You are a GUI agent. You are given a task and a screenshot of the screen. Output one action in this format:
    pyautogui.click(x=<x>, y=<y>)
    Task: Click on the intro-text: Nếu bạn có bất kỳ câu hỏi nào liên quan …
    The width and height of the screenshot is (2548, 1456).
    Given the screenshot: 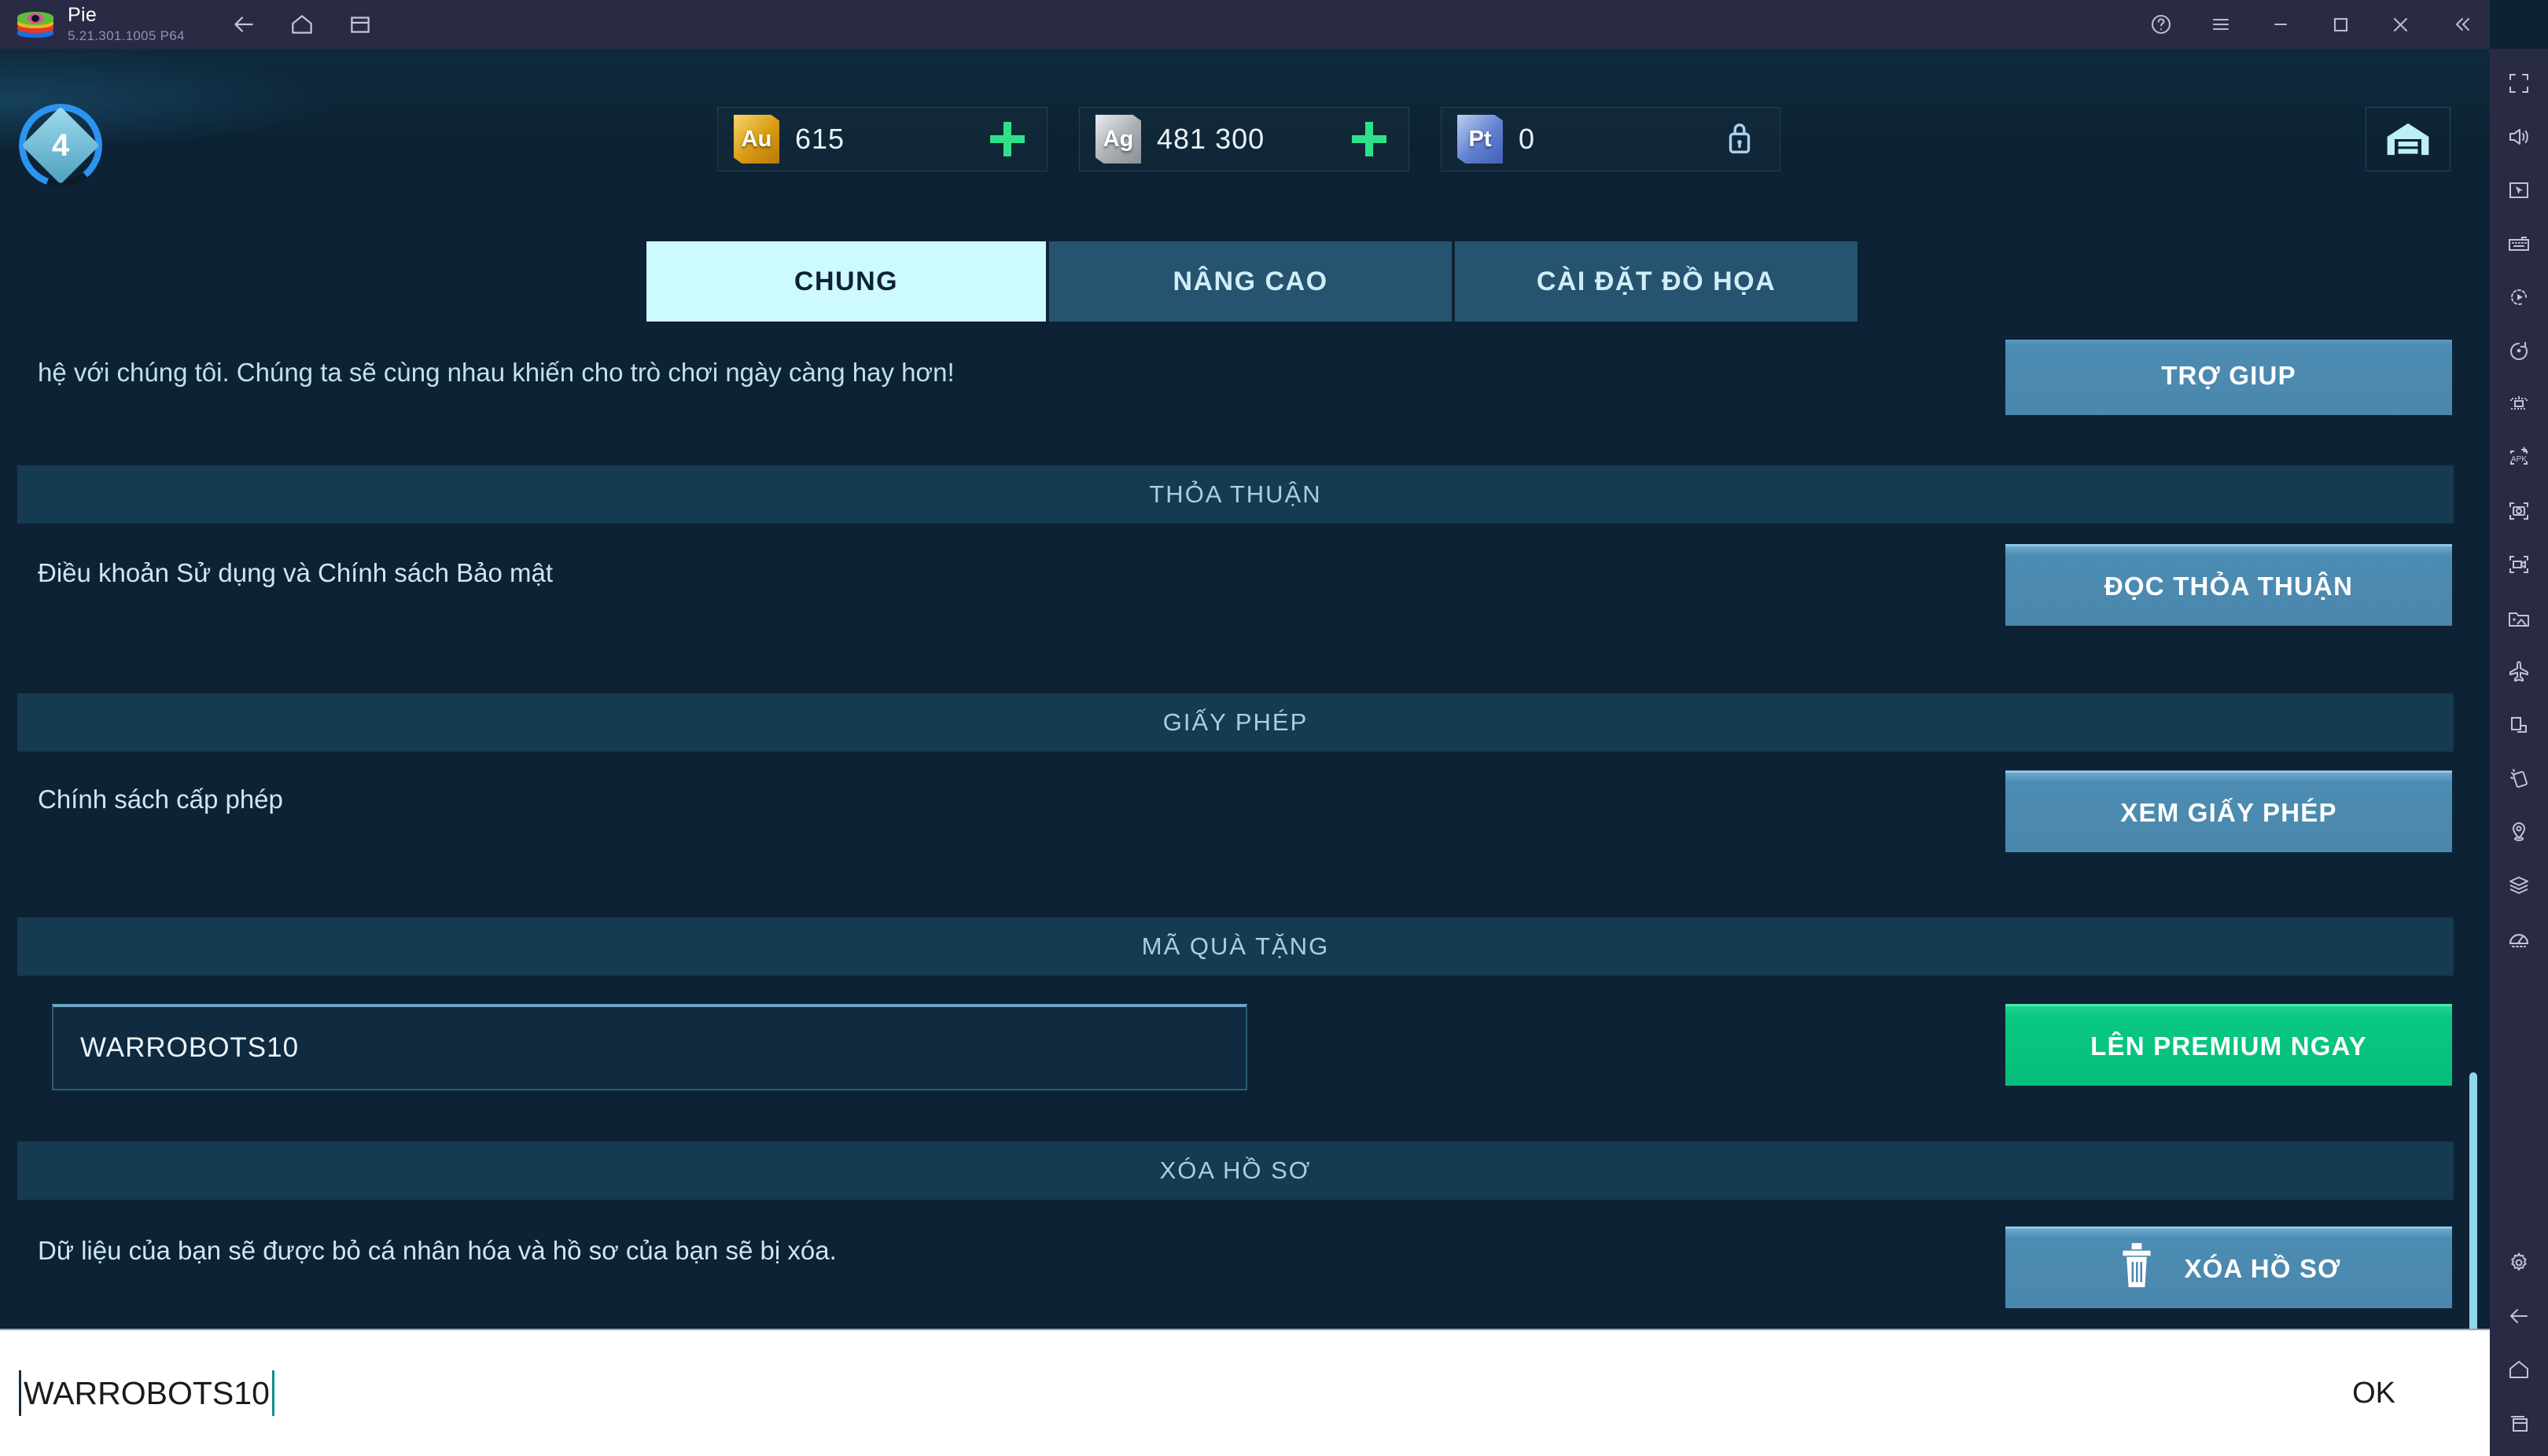 What is the action you would take?
    pyautogui.click(x=1005, y=368)
    